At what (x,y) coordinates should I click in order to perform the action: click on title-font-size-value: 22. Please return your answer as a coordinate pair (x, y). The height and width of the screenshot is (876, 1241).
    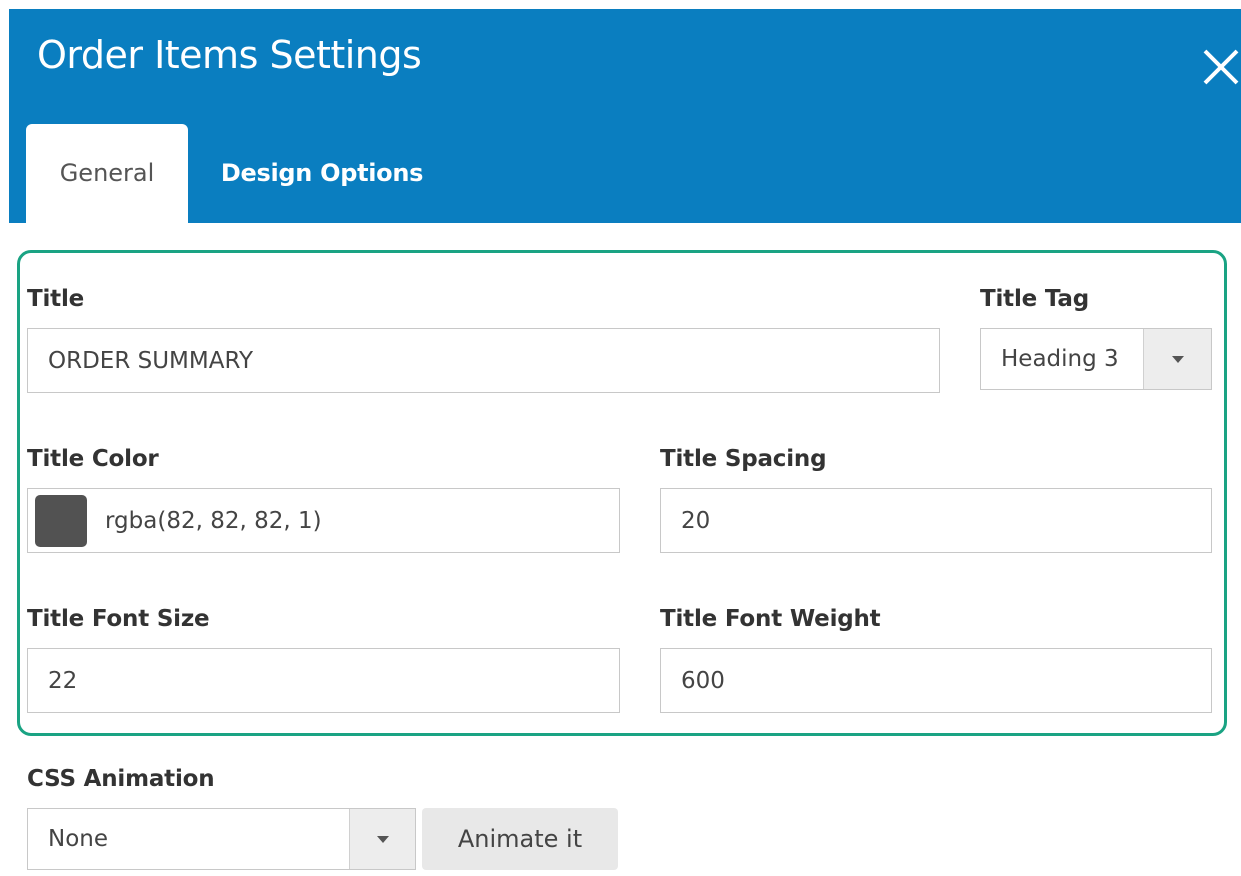
    Looking at the image, I should click on (63, 680).